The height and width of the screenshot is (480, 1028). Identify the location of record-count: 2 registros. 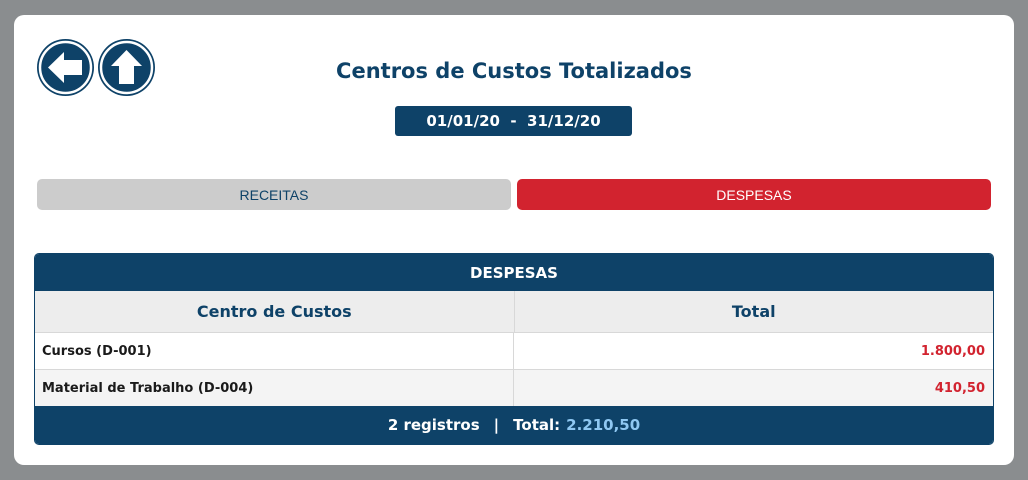
(433, 425).